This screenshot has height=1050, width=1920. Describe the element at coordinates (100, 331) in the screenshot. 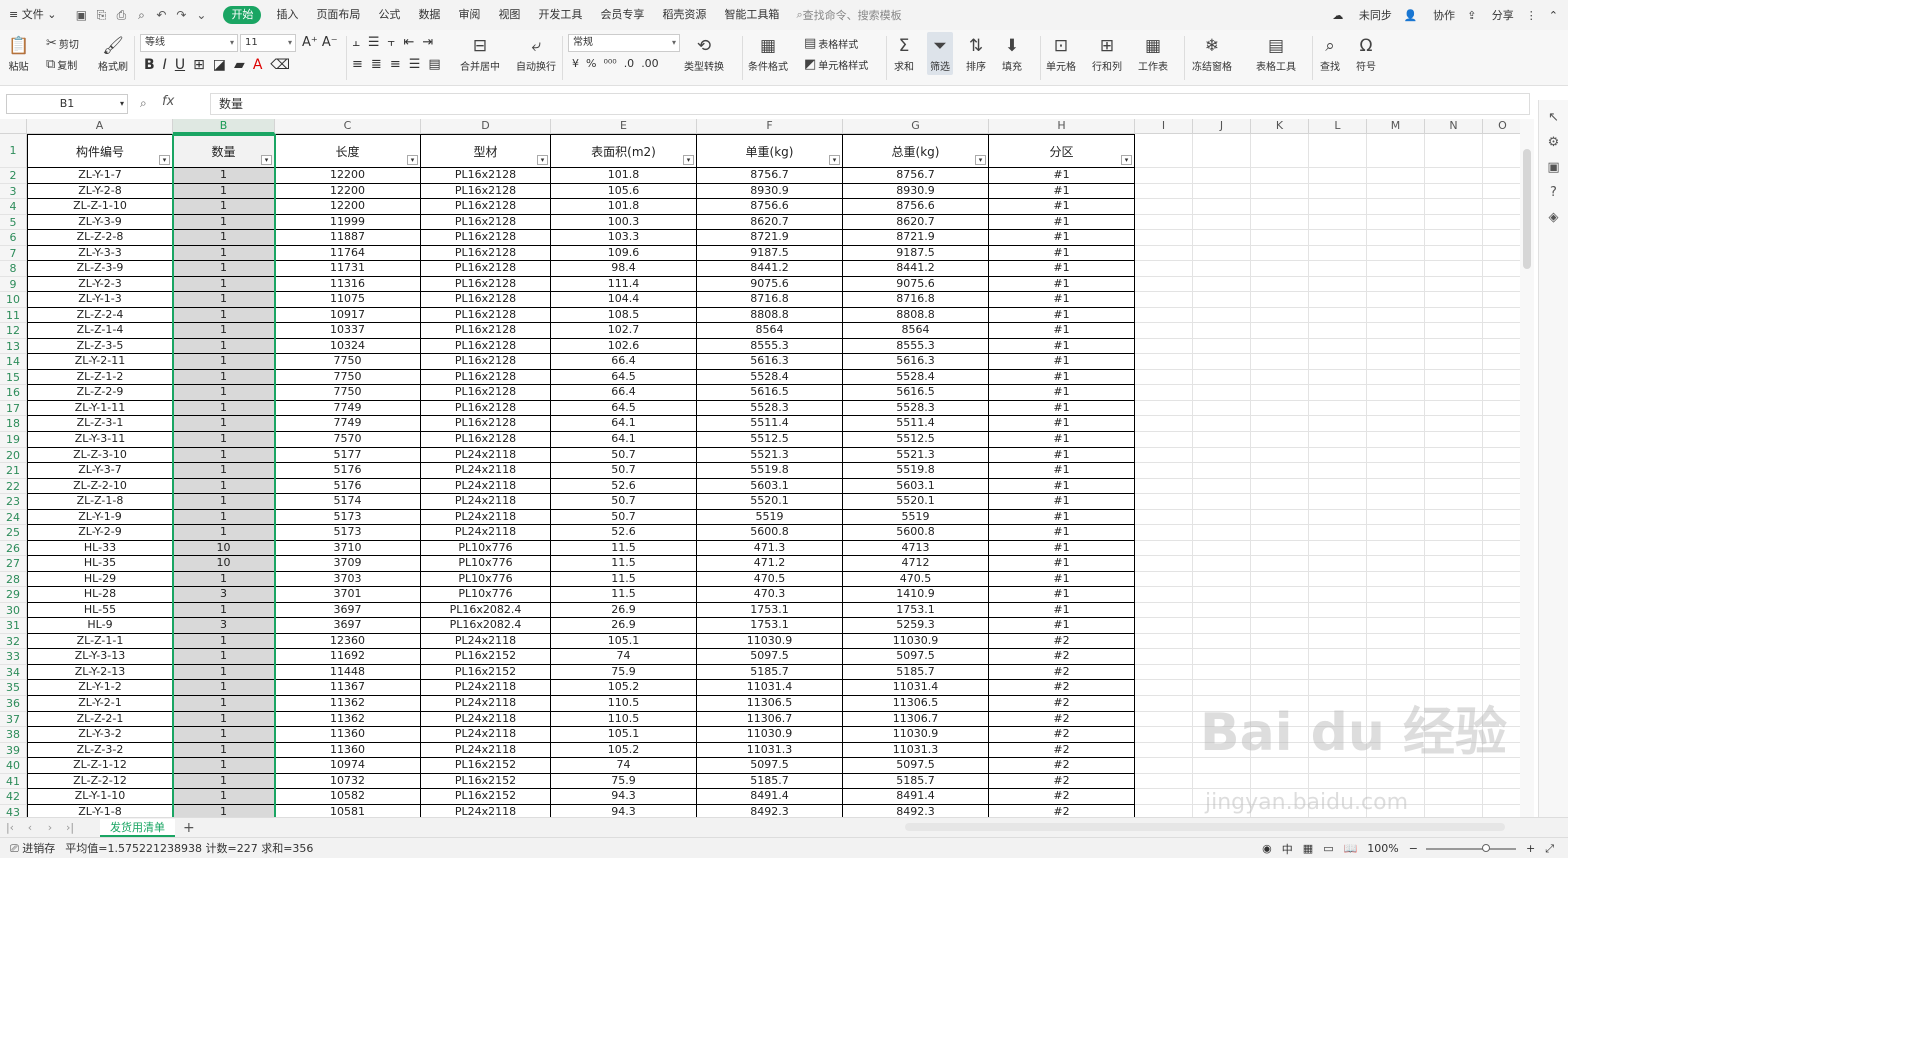

I see `table-cell: ZL-Z-1-4` at that location.